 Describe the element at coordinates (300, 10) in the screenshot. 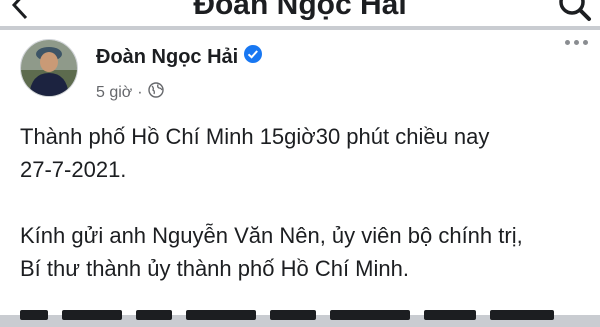

I see `page-title: Đoàn Ngọc Hải` at that location.